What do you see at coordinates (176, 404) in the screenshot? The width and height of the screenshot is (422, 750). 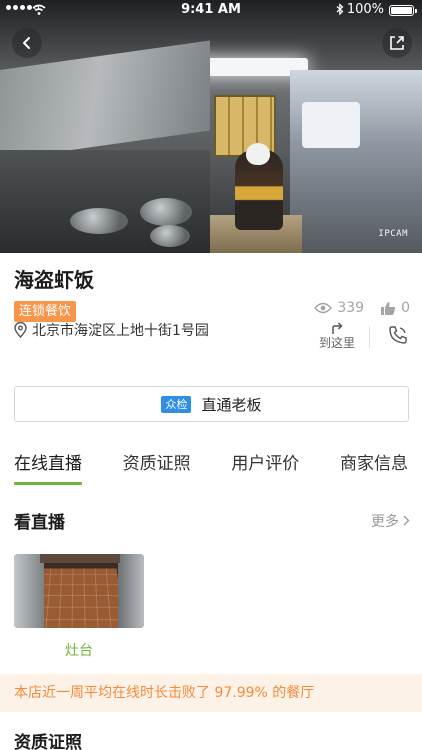 I see `inspection-badge: 众检` at bounding box center [176, 404].